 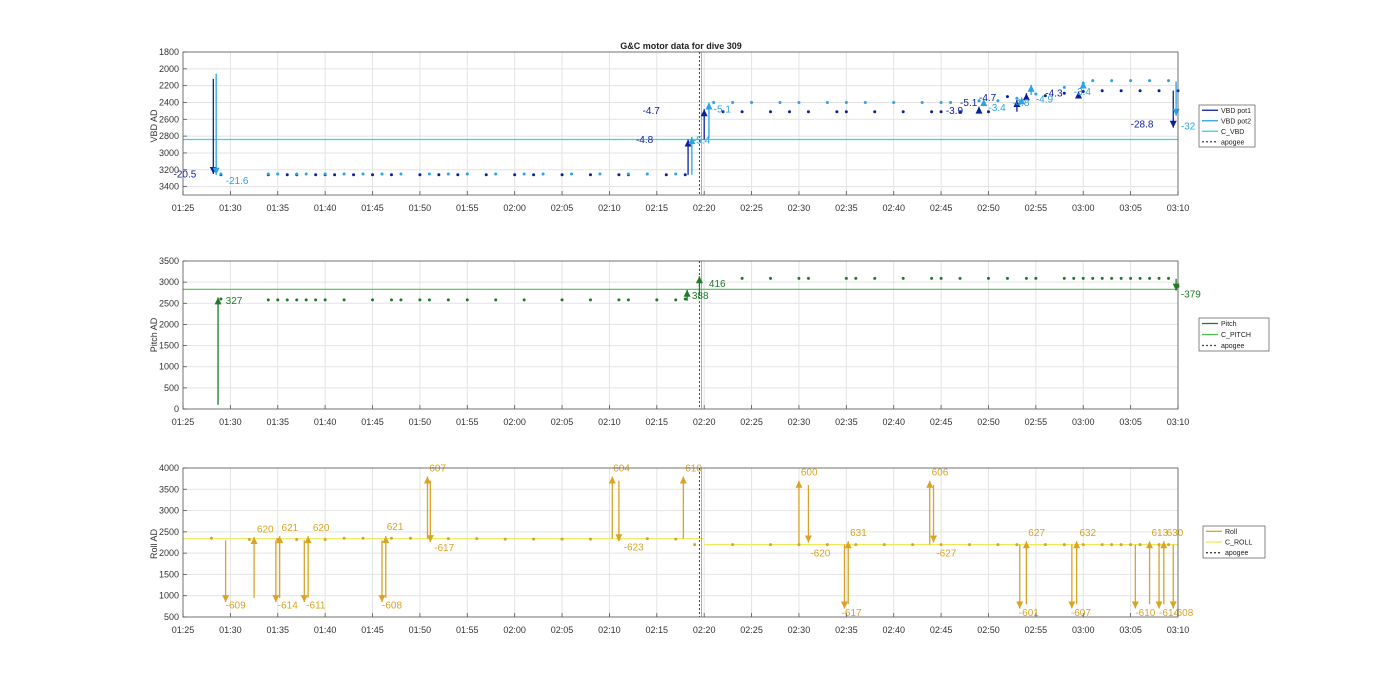 I want to click on data-label: -627, so click(x=946, y=554).